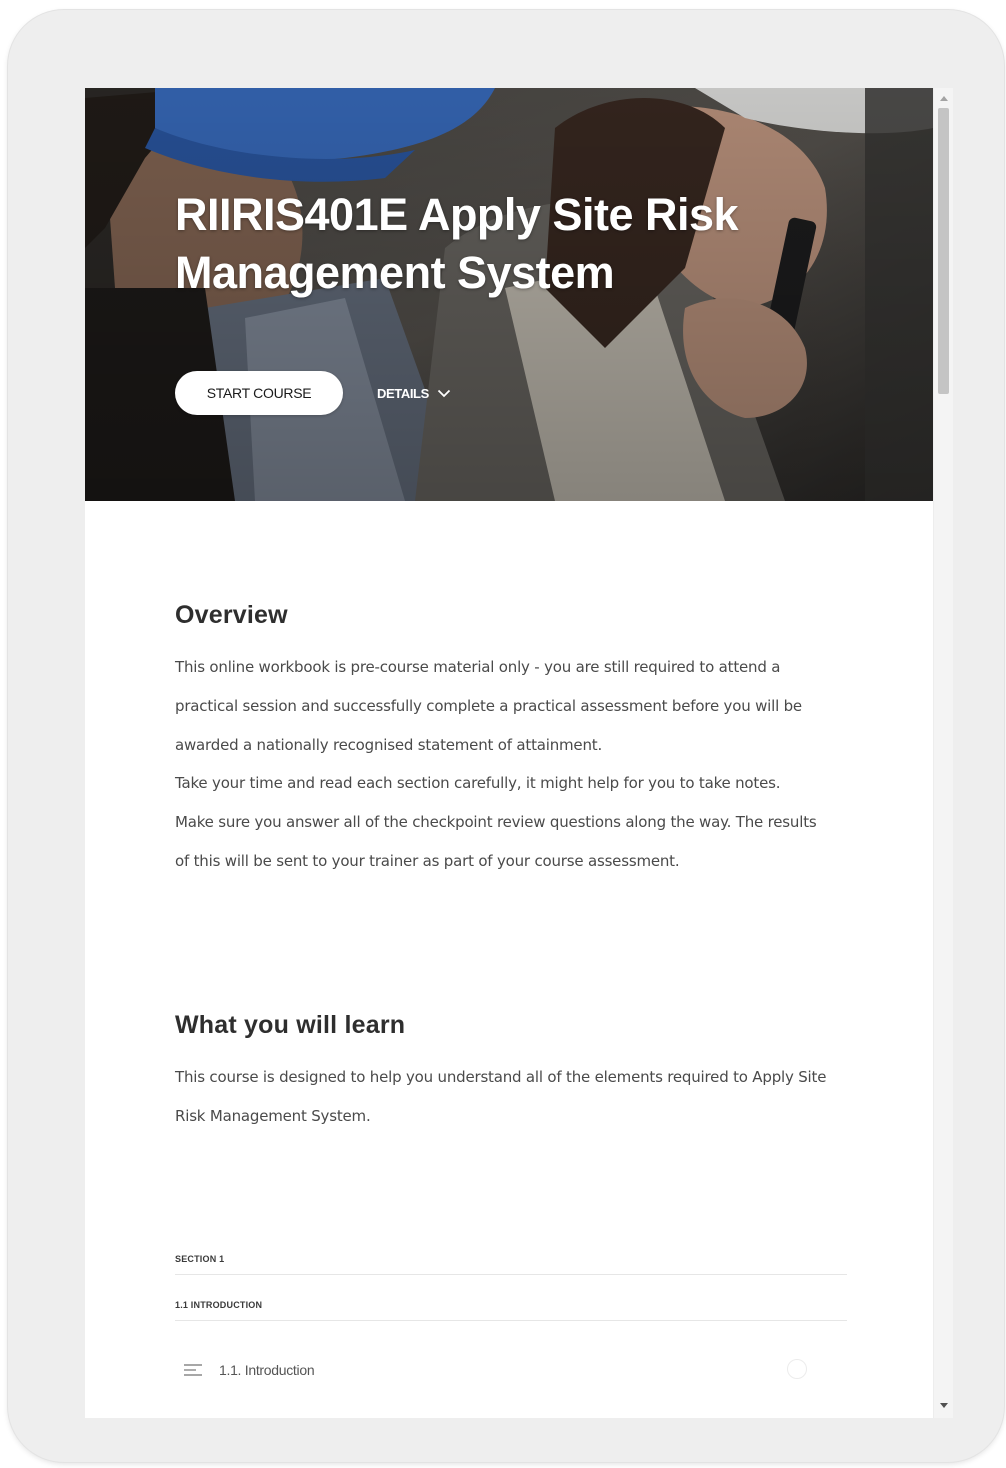 Image resolution: width=1006 pixels, height=1468 pixels. I want to click on scrollbar-thumb, so click(943, 251).